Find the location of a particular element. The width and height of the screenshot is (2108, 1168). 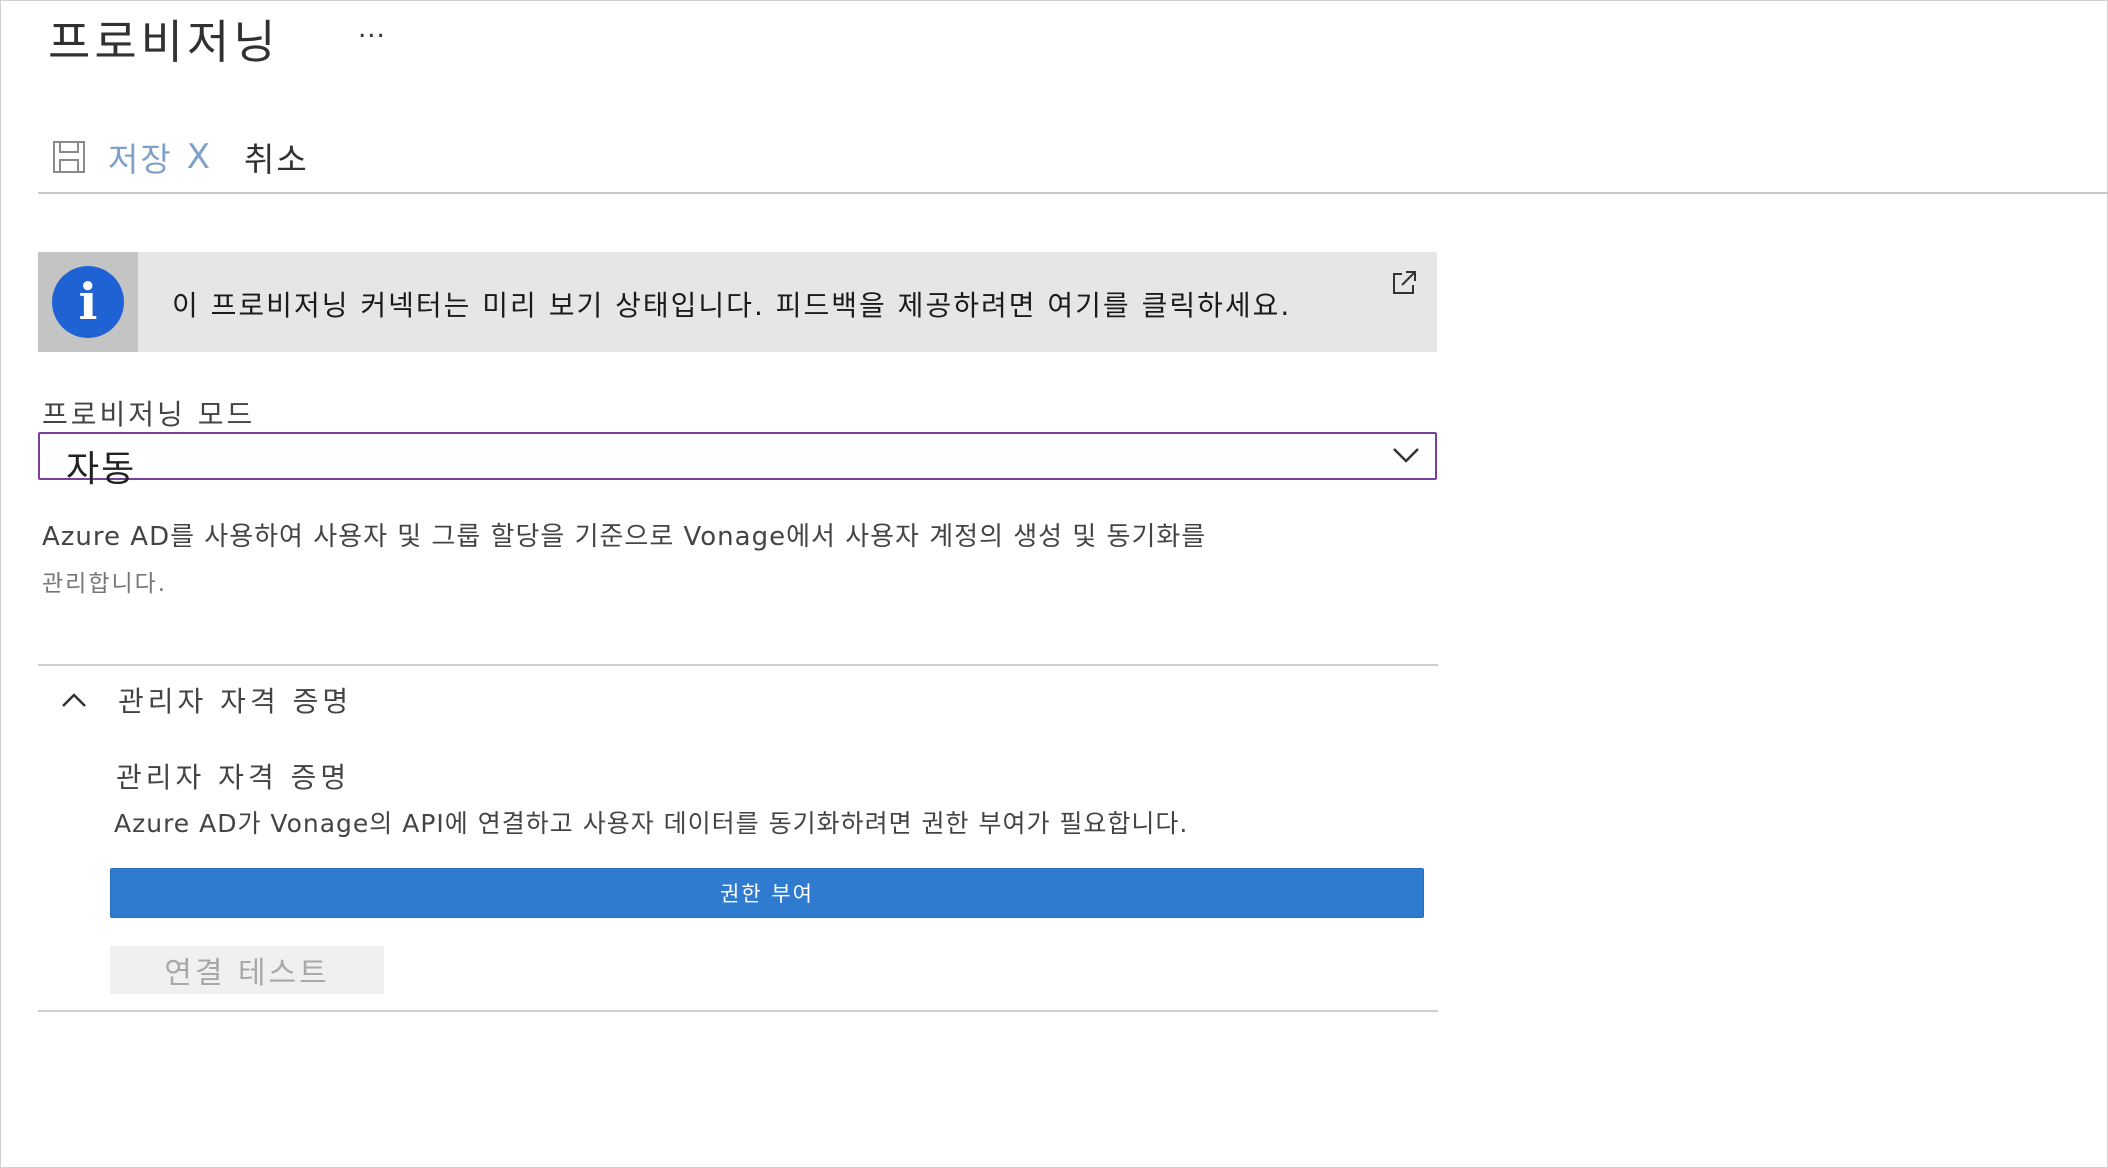

test-connection-button: 연결 테스트 is located at coordinates (247, 970).